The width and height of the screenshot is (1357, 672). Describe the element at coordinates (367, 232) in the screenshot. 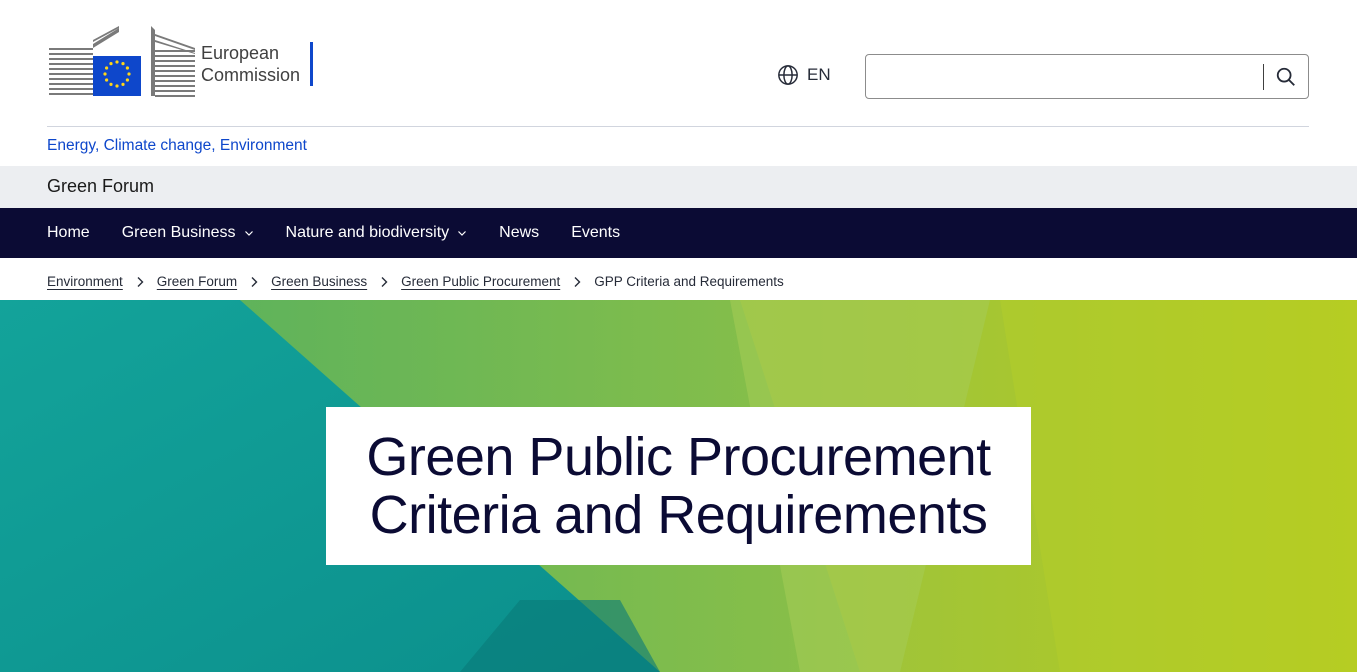

I see `nav-item-label: Nature and biodiversity` at that location.